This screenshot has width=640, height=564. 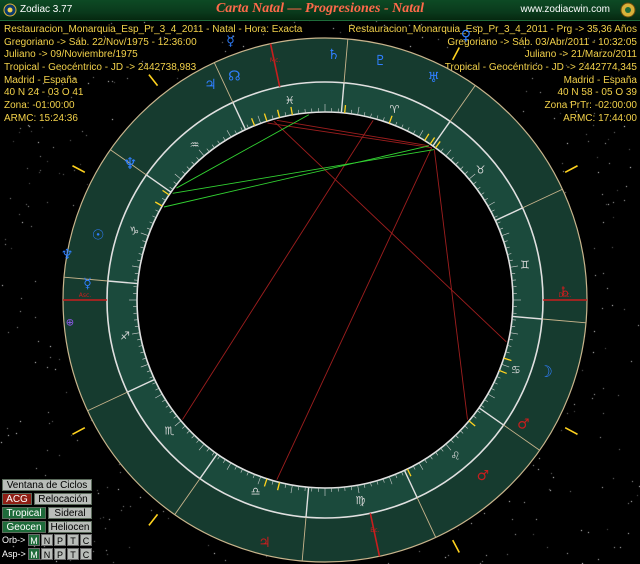 What do you see at coordinates (525, 265) in the screenshot?
I see `zodiac-sign-glyph: ♊` at bounding box center [525, 265].